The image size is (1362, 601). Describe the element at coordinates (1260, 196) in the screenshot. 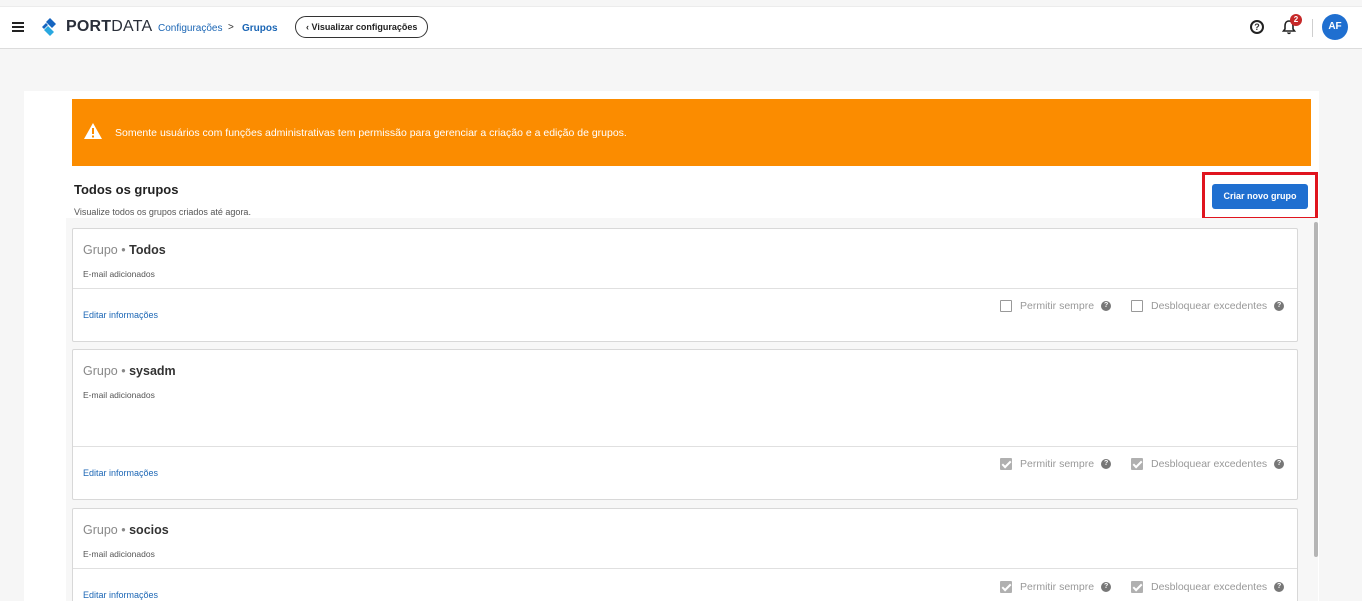

I see `create-group-button: Criar novo grupo` at that location.